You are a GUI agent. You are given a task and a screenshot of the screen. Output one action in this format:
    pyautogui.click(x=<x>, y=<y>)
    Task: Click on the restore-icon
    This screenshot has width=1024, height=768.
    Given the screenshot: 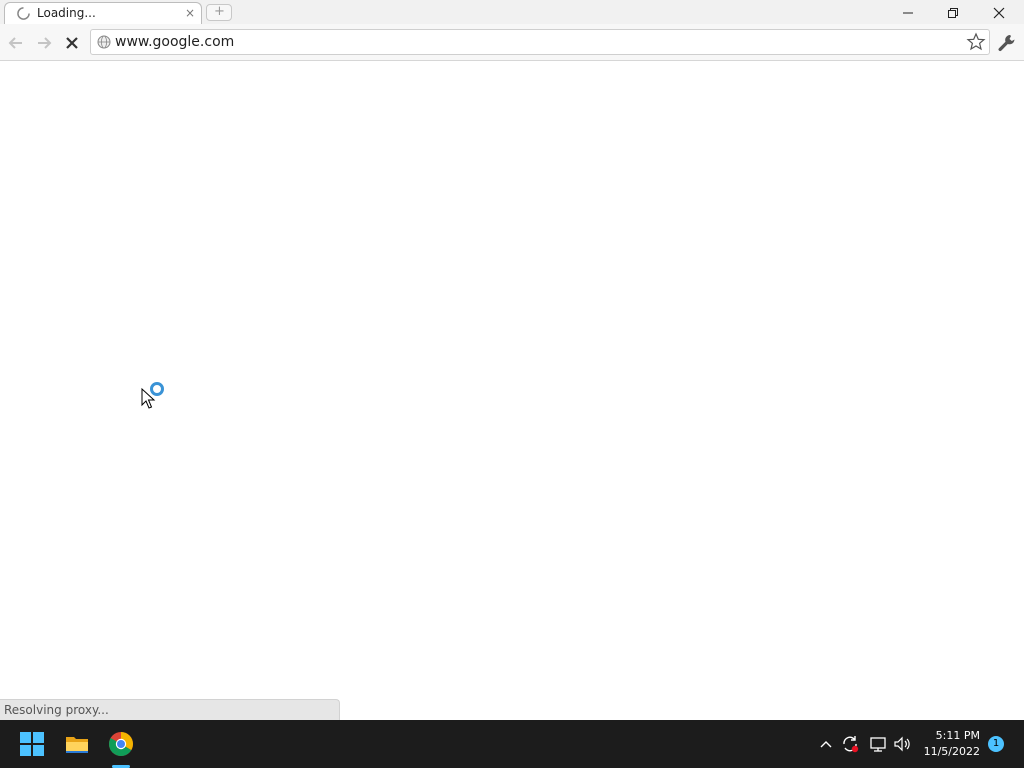 What is the action you would take?
    pyautogui.click(x=953, y=13)
    